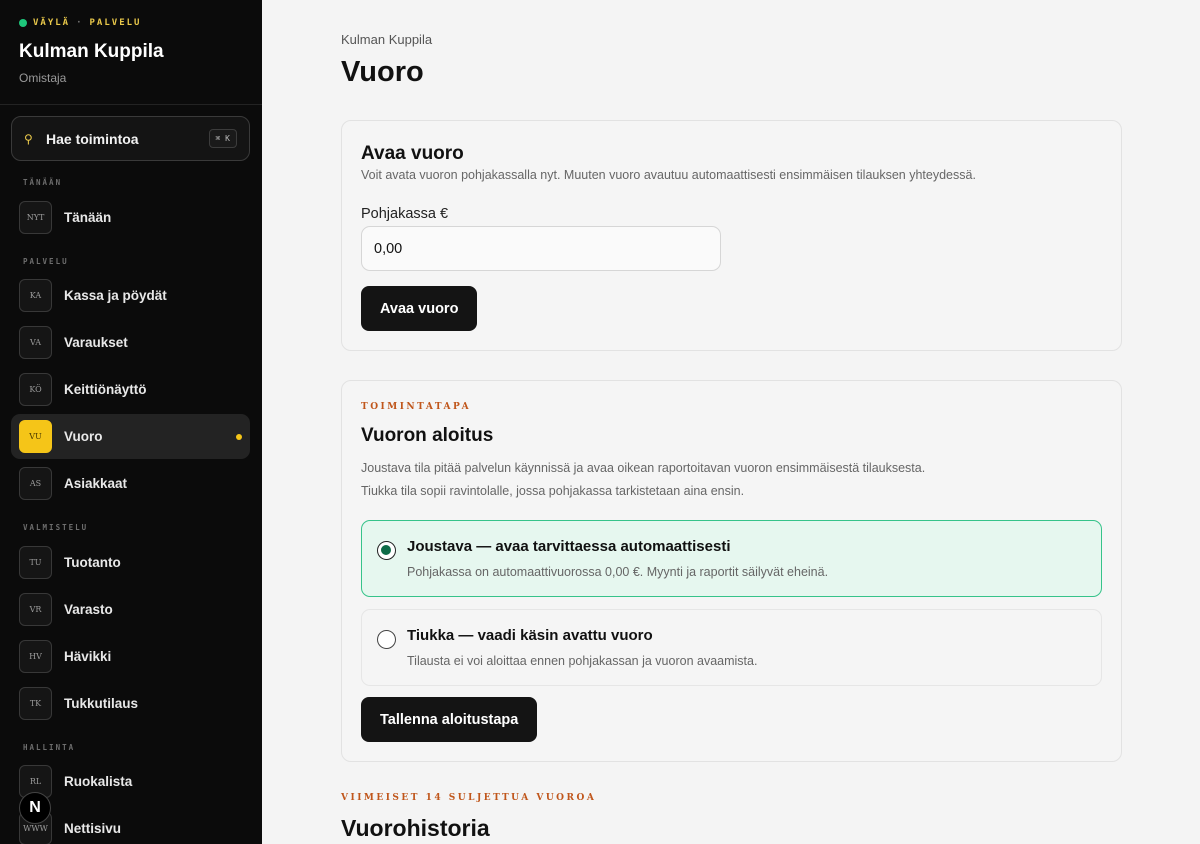 Image resolution: width=1200 pixels, height=844 pixels. I want to click on nav-item-asiakkaat: AS Asiakkaat, so click(130, 483).